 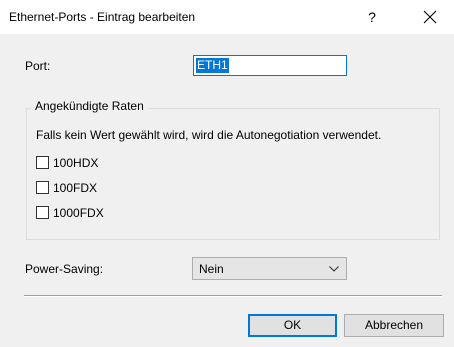 What do you see at coordinates (334, 269) in the screenshot?
I see `chevron-down-icon` at bounding box center [334, 269].